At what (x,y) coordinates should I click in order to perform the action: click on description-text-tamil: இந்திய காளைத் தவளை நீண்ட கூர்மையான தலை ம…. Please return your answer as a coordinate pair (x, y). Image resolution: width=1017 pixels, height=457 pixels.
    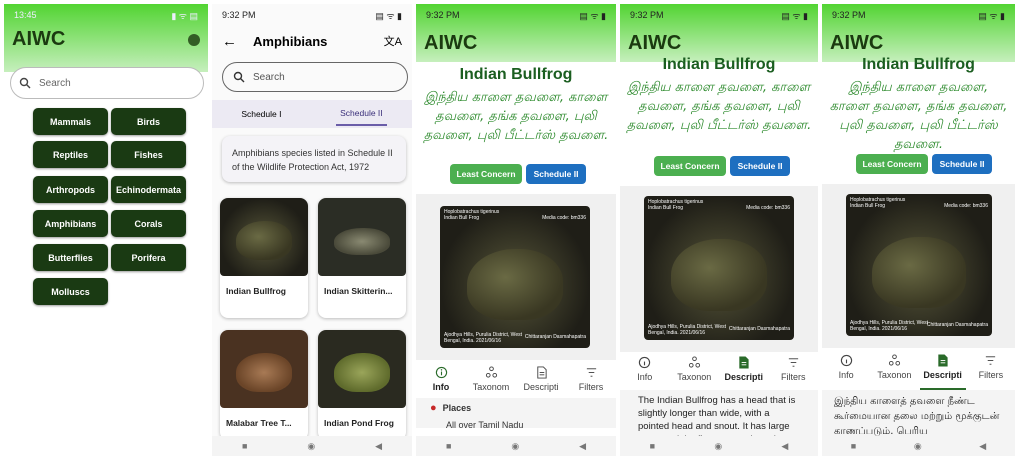
    Looking at the image, I should click on (918, 416).